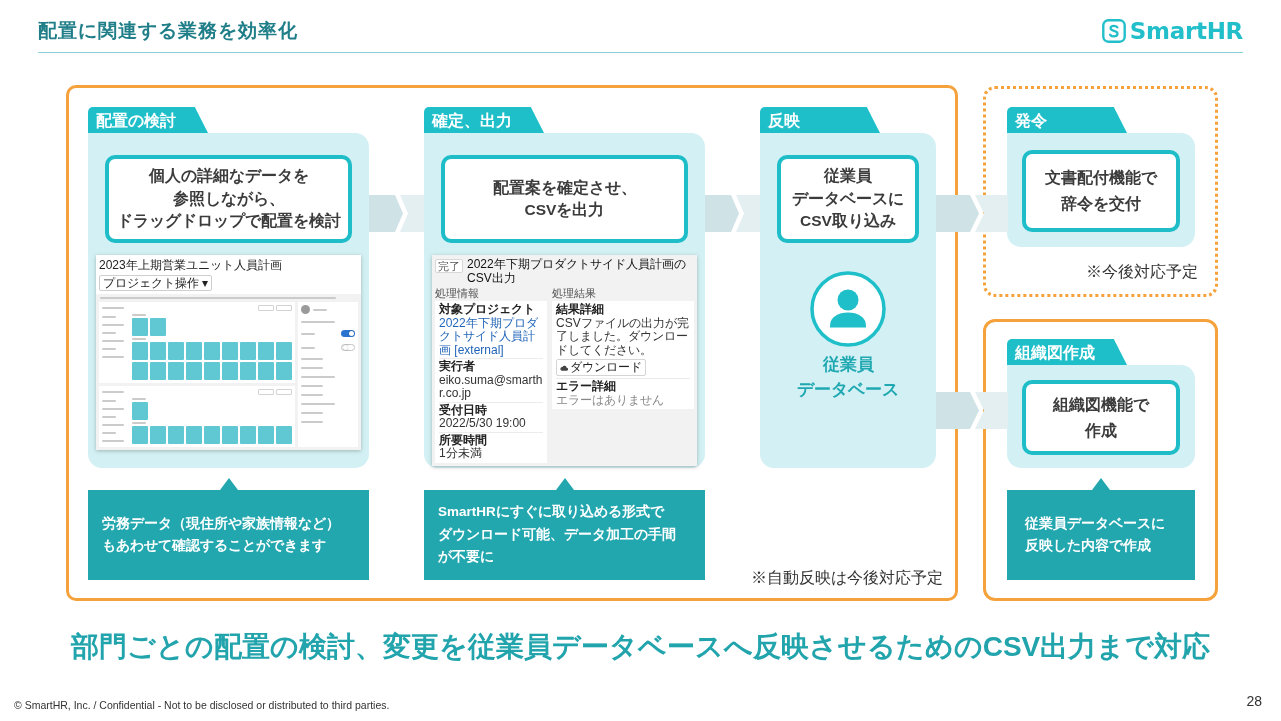 The height and width of the screenshot is (721, 1281). What do you see at coordinates (449, 266) in the screenshot?
I see `status-badge: 完了` at bounding box center [449, 266].